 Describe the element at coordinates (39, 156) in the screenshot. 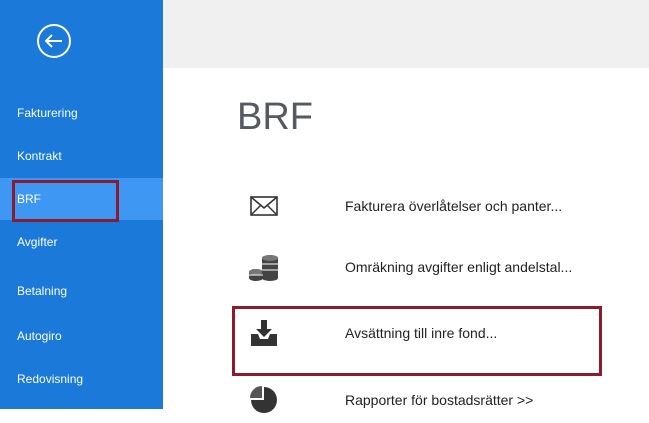

I see `sidebar-item-label: Kontrakt` at that location.